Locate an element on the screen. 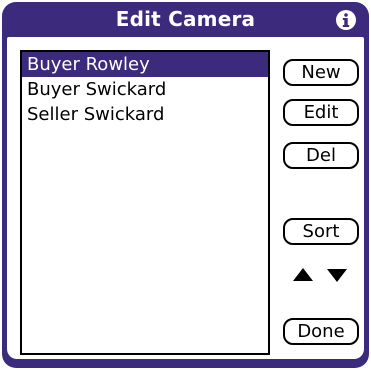 Image resolution: width=371 pixels, height=370 pixels. window-title: Edit Camera is located at coordinates (185, 19).